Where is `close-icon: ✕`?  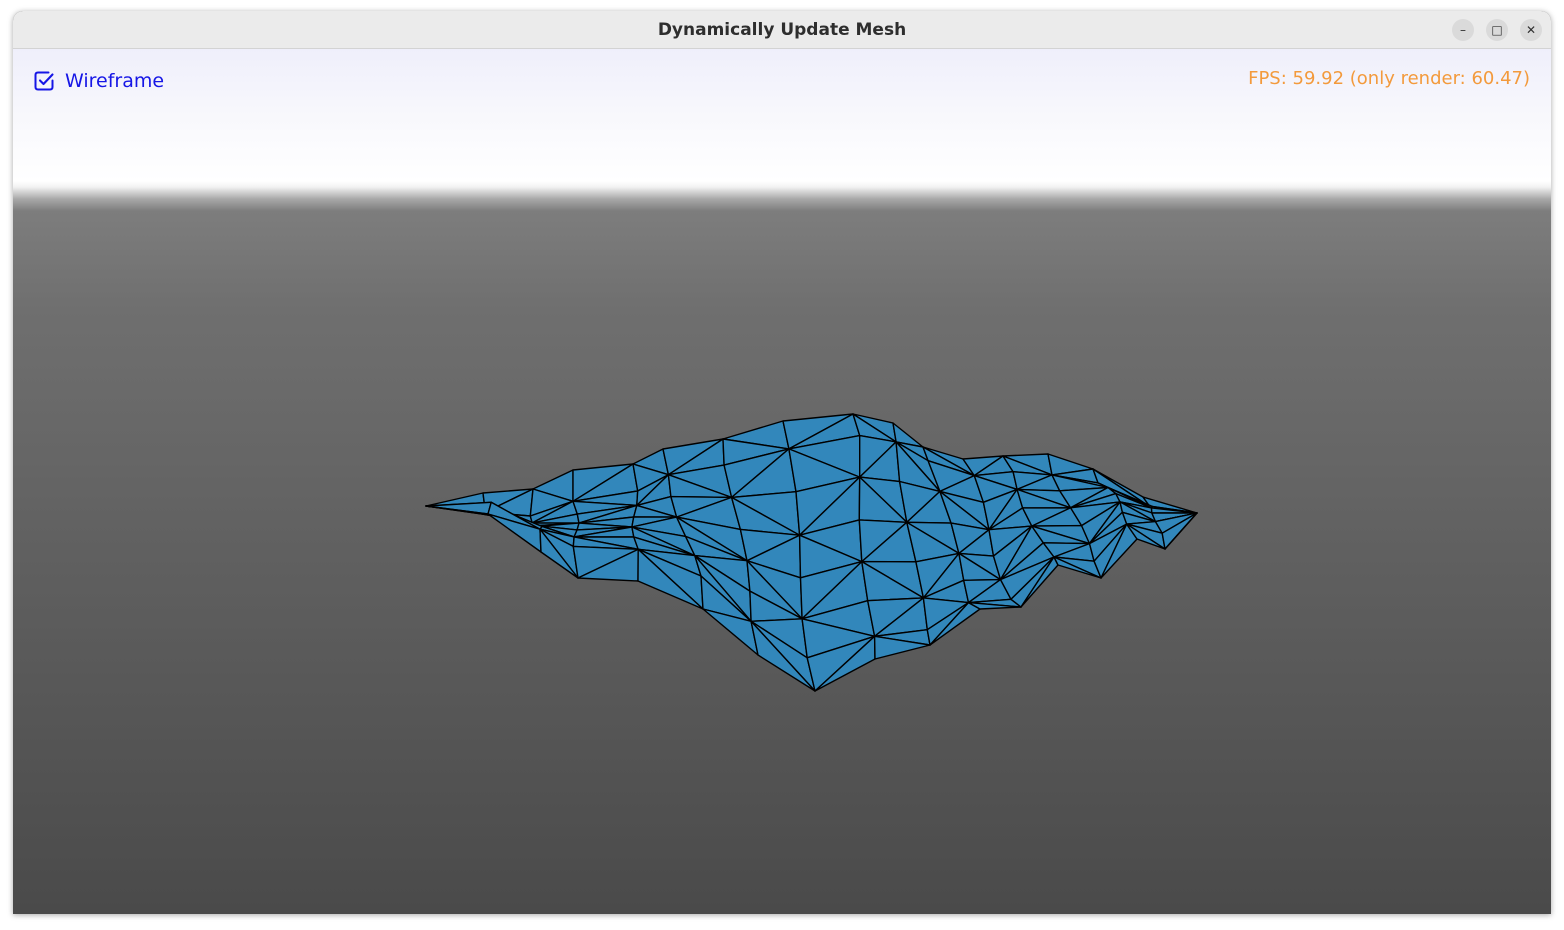
close-icon: ✕ is located at coordinates (1531, 30).